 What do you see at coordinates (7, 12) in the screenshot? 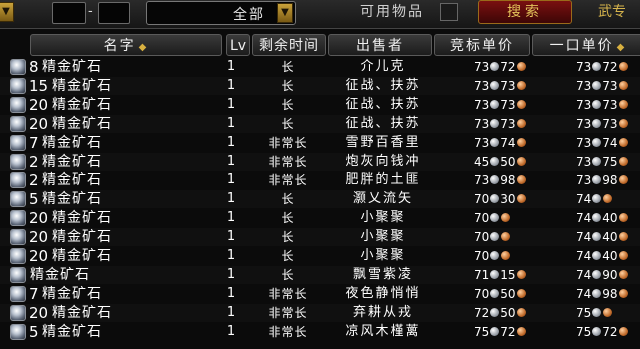
I see `level-range-arrow-icon: ▼` at bounding box center [7, 12].